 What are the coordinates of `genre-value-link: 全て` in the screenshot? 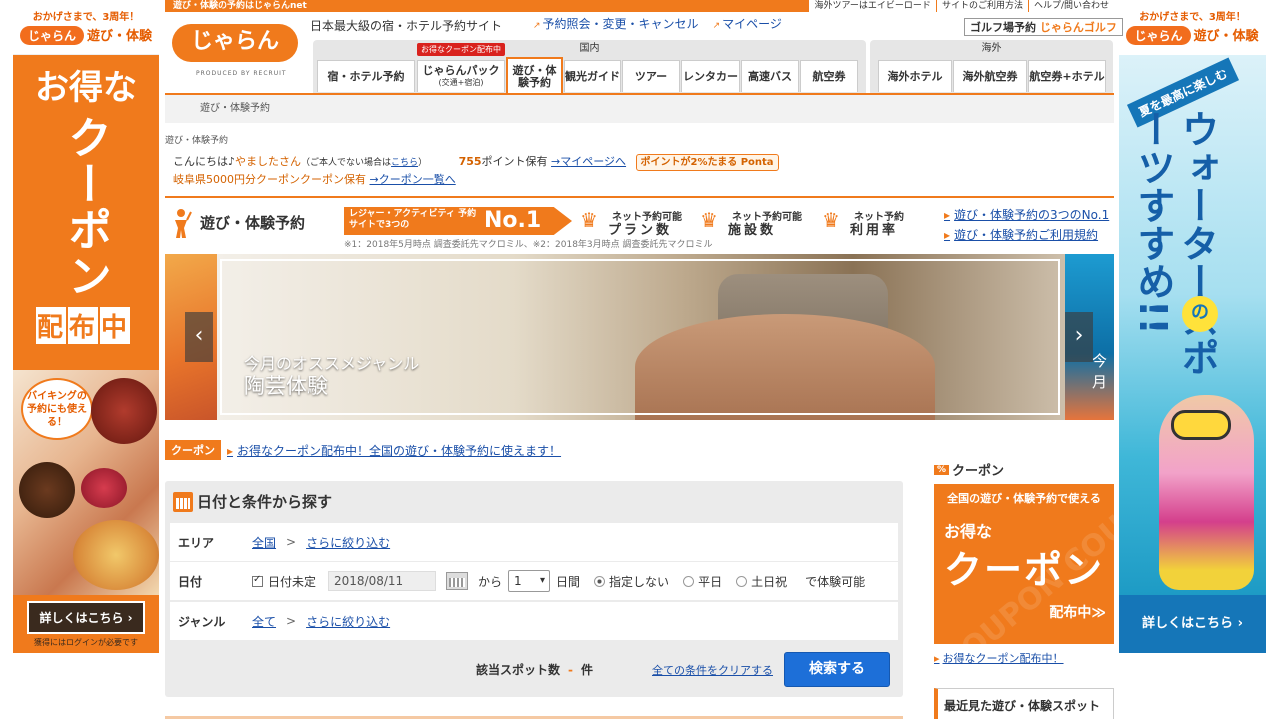 It's located at (264, 621).